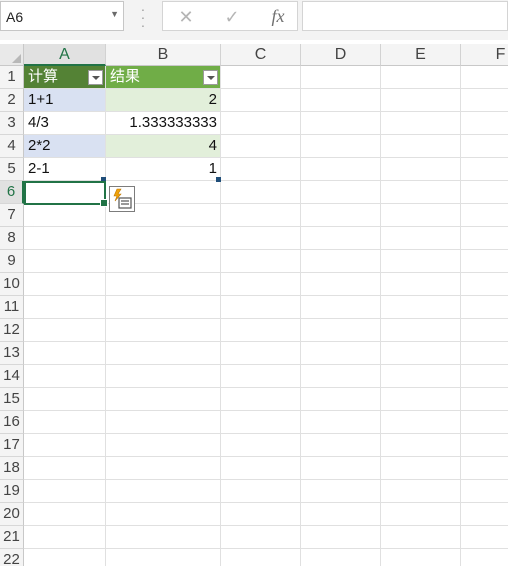 Image resolution: width=508 pixels, height=566 pixels. Describe the element at coordinates (12, 215) in the screenshot. I see `row-header-7: 7` at that location.